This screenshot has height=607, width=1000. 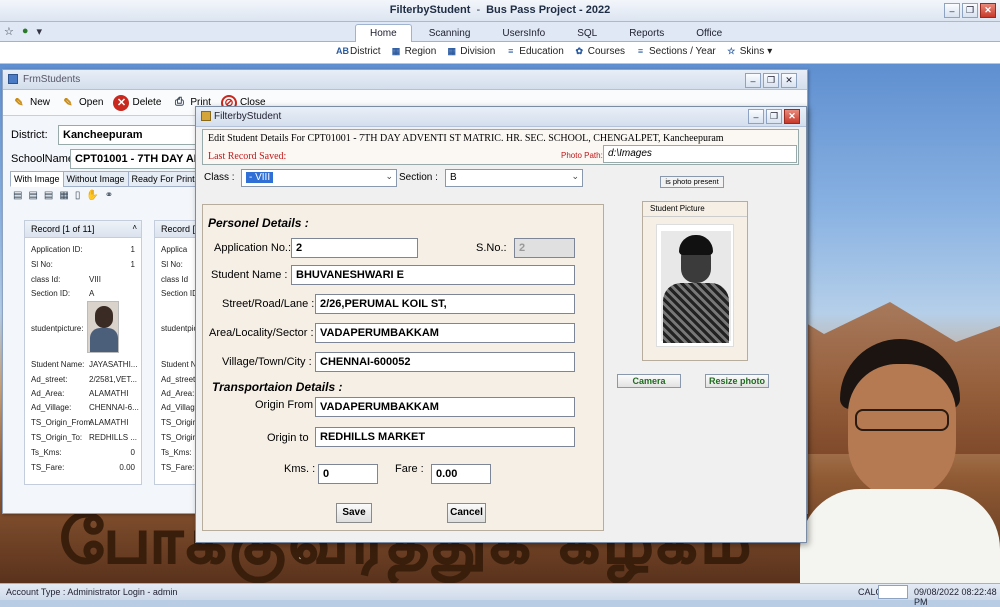 I want to click on student-name-field: BHUVANESHWARI E, so click(x=433, y=275).